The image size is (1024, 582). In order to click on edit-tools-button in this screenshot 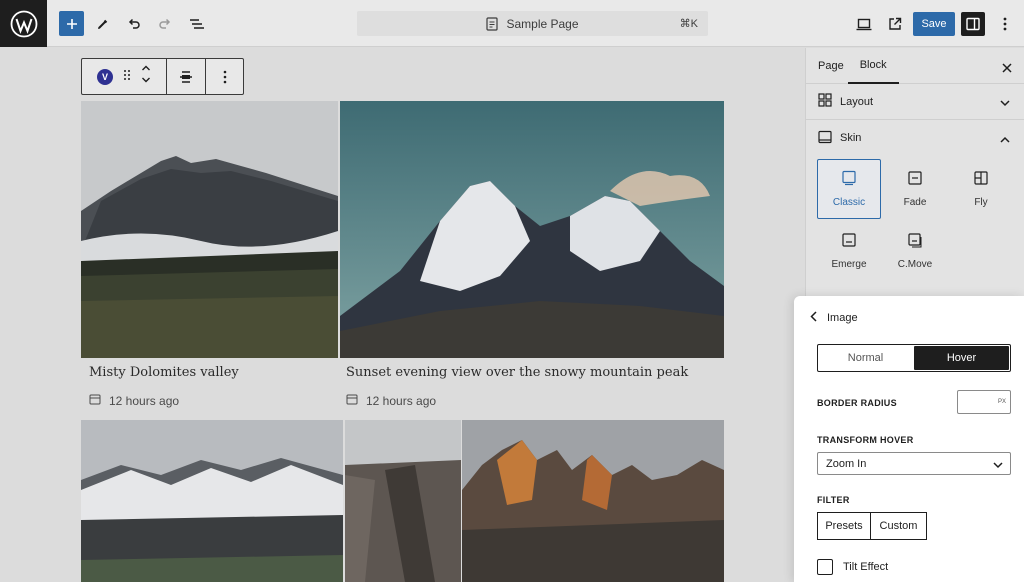, I will do `click(103, 24)`.